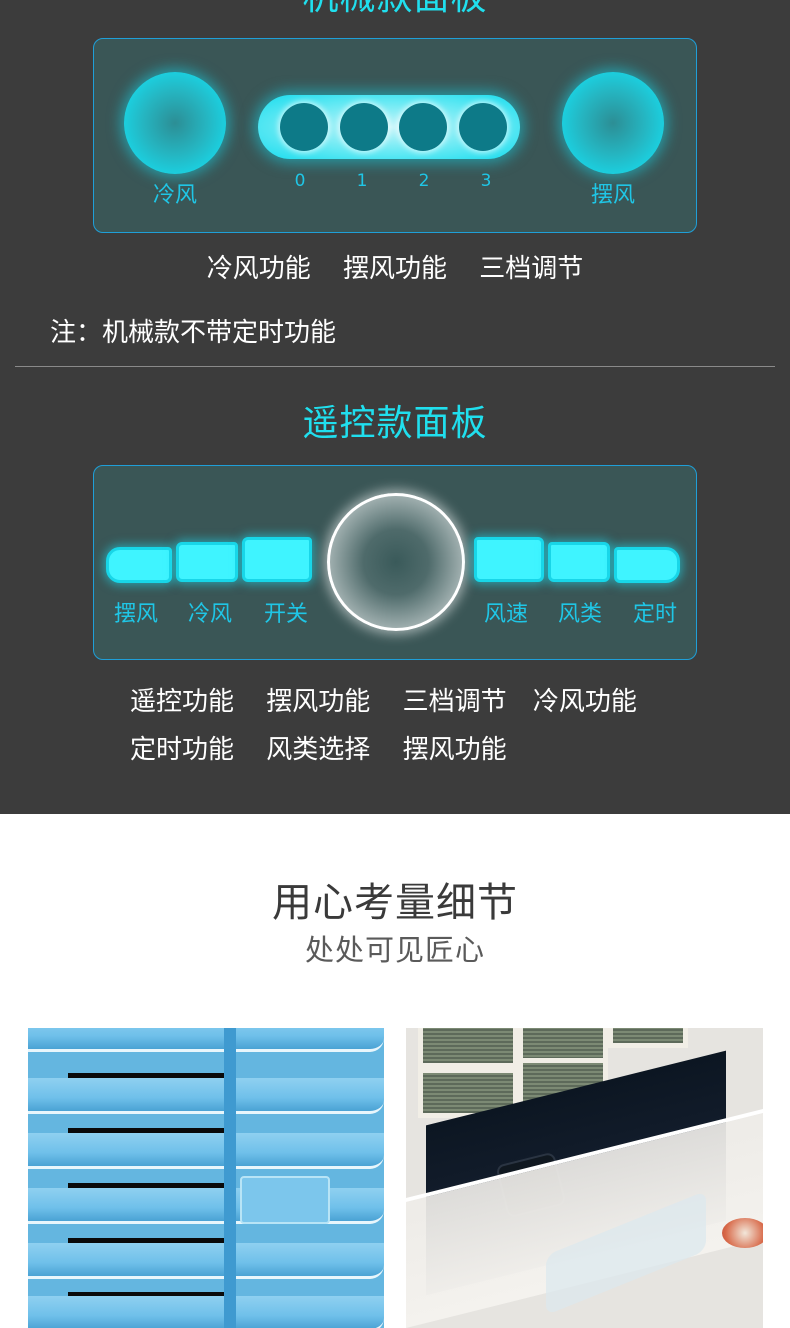 The width and height of the screenshot is (790, 1328). What do you see at coordinates (139, 565) in the screenshot?
I see `swing-key` at bounding box center [139, 565].